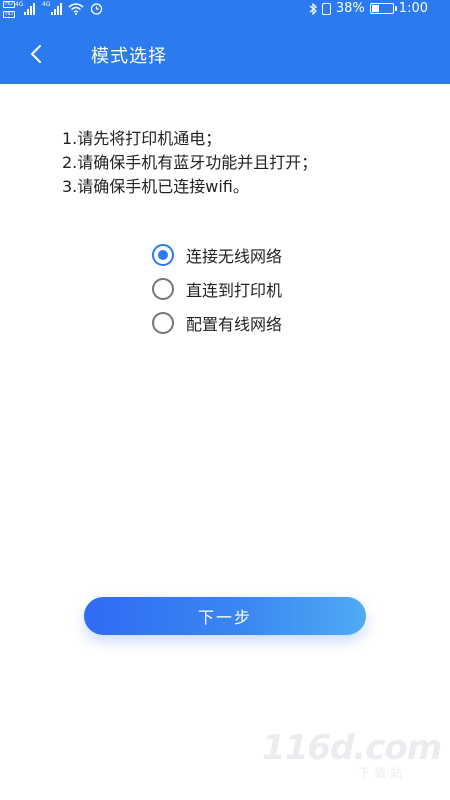 Image resolution: width=450 pixels, height=800 pixels. What do you see at coordinates (9, 14) in the screenshot?
I see `sim2-badge: HD` at bounding box center [9, 14].